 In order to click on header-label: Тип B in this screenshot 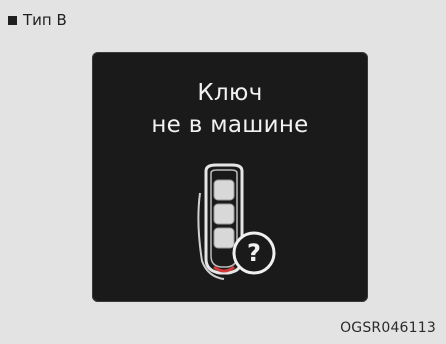, I will do `click(45, 20)`.